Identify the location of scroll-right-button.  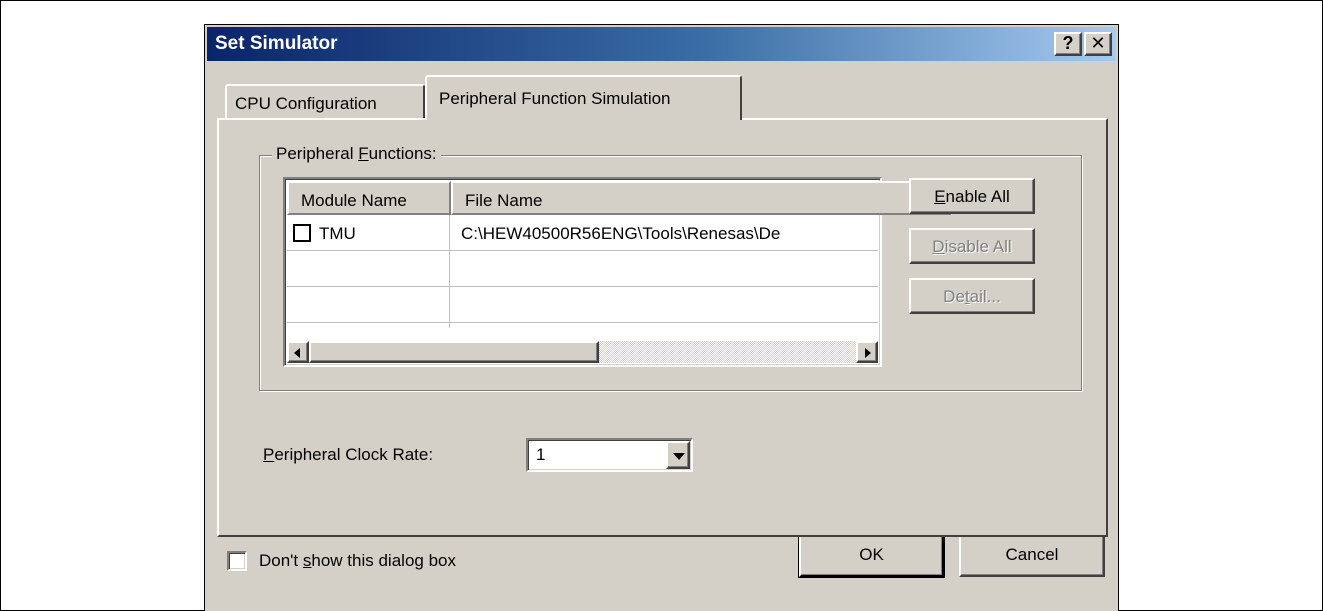
(867, 352).